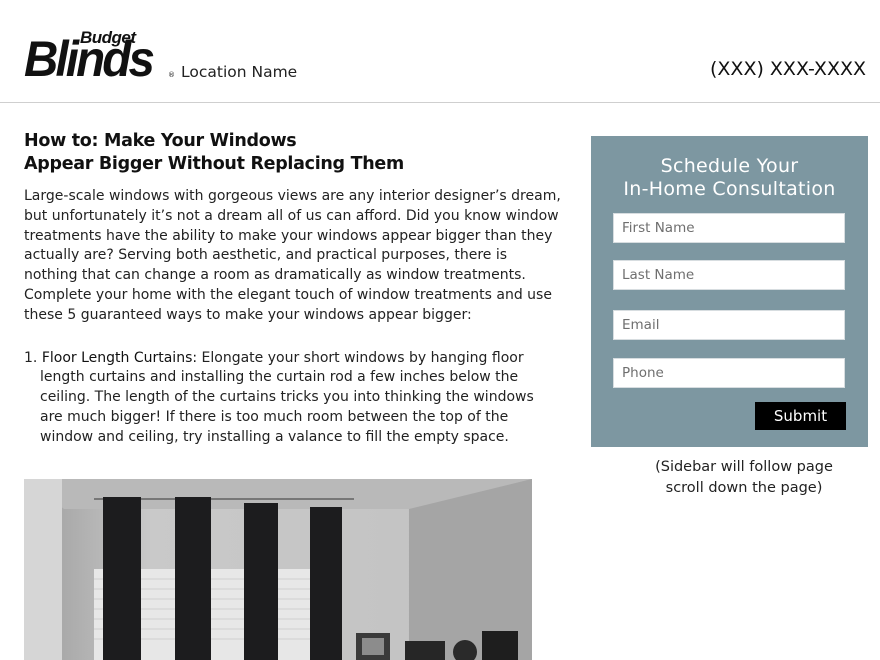 This screenshot has width=880, height=660. I want to click on phone-input, so click(729, 373).